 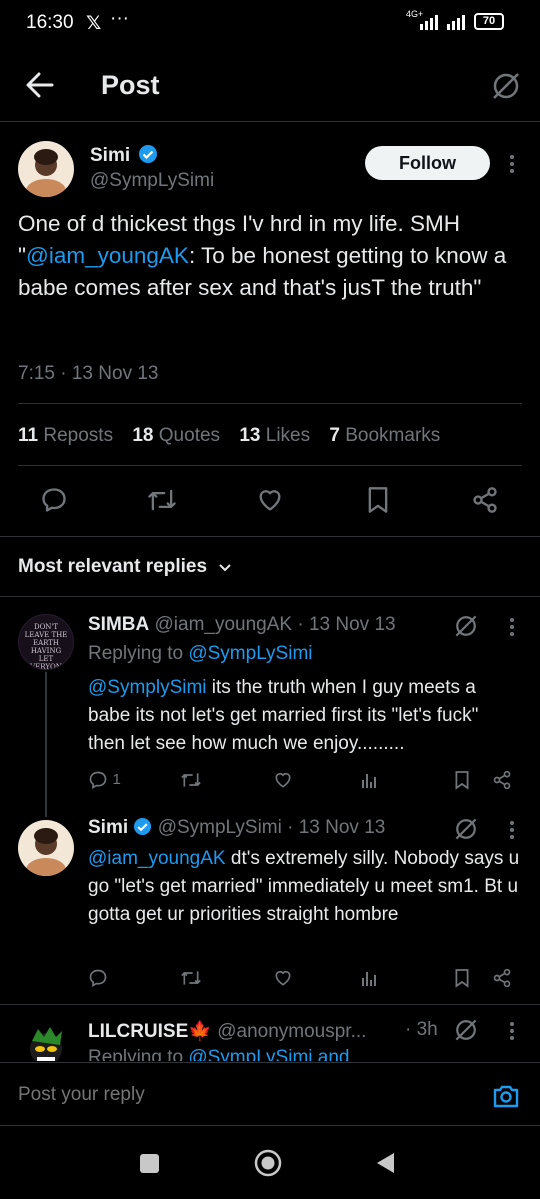 I want to click on replying-to: Replying to @SympLySimi and, so click(x=218, y=1054).